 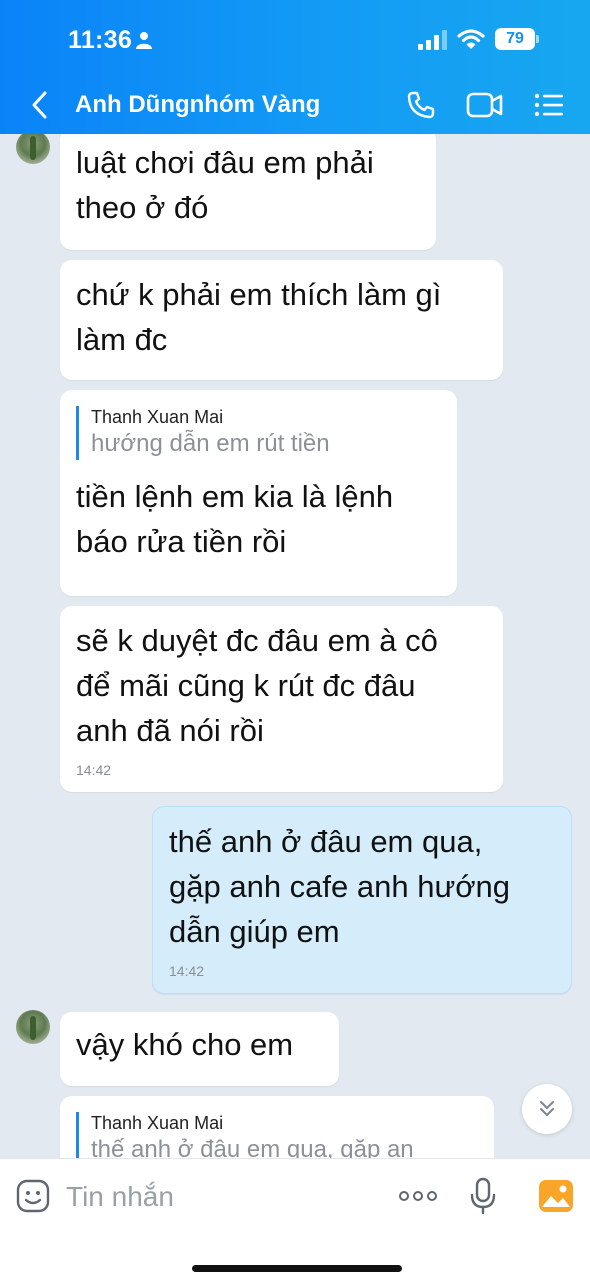 I want to click on message-line: làm đc, so click(x=122, y=339).